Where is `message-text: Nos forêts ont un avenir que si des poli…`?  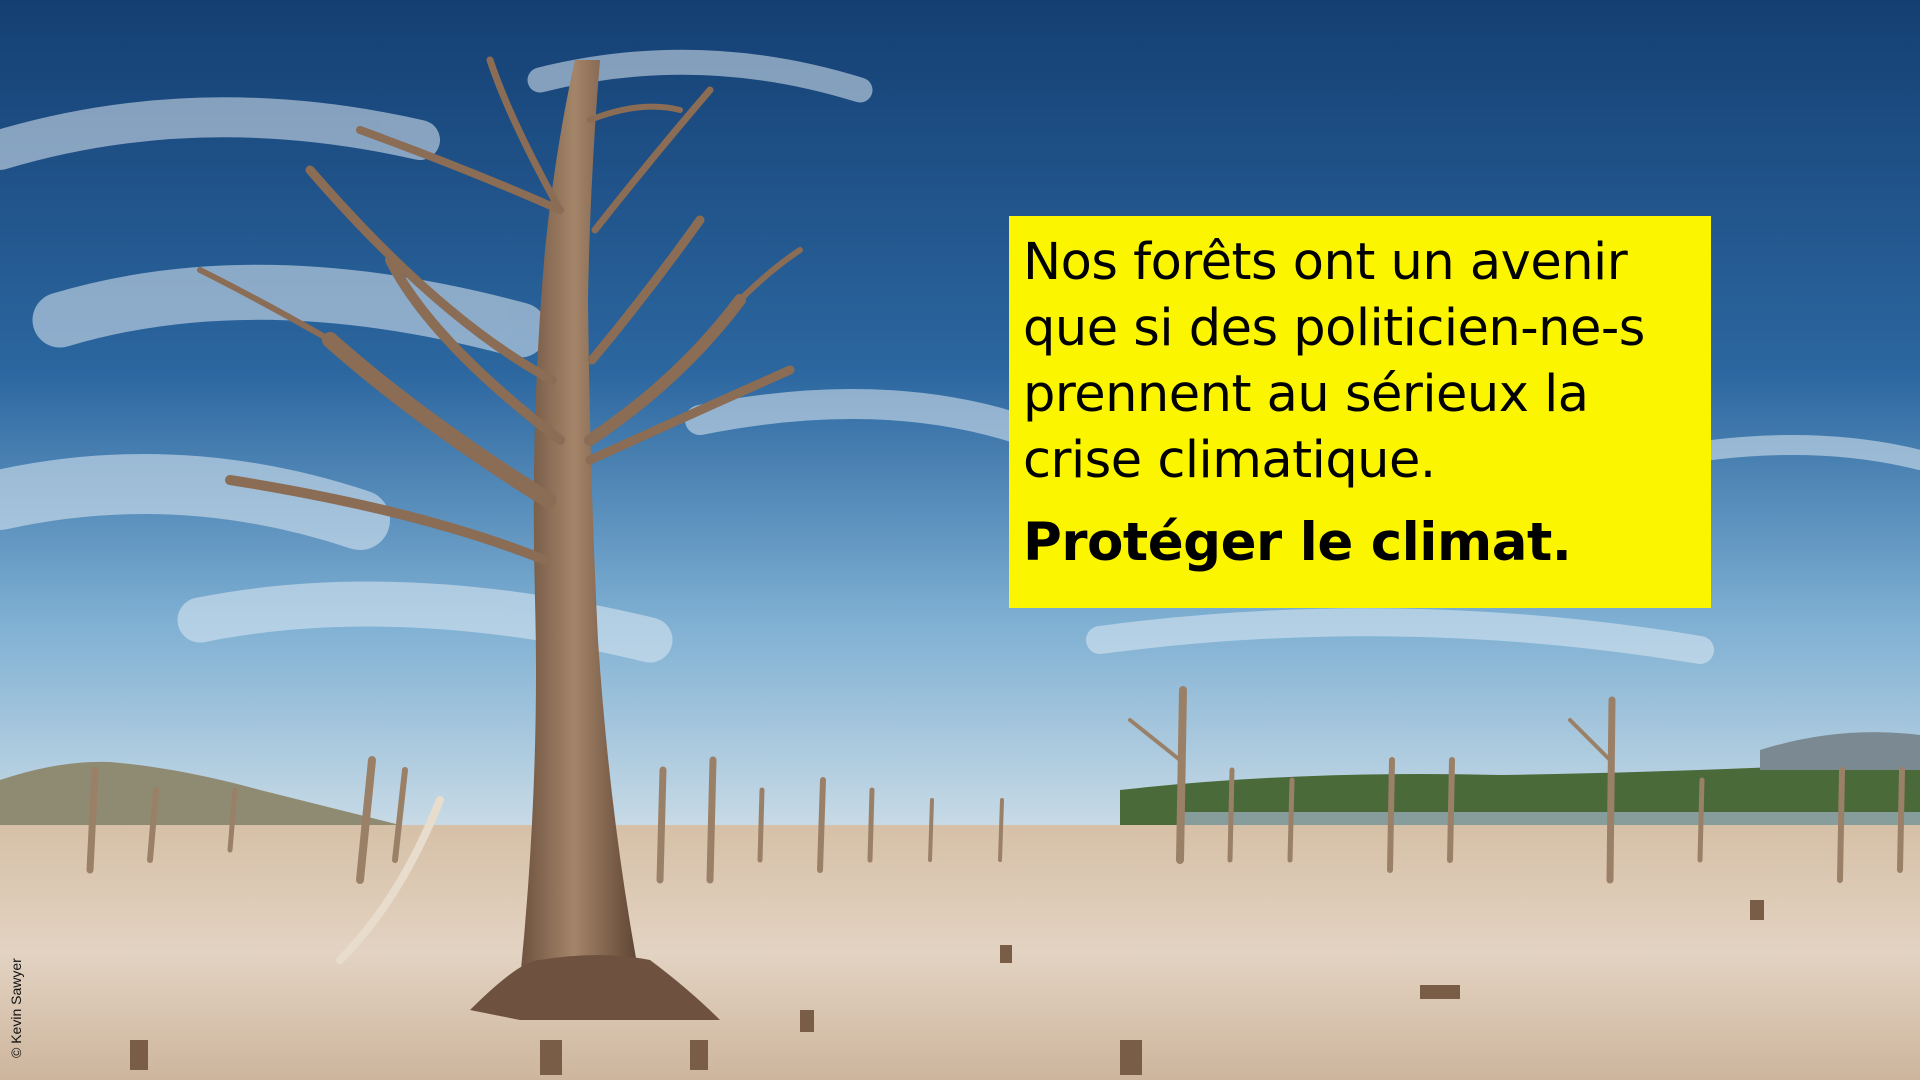
message-text: Nos forêts ont un avenir que si des poli… is located at coordinates (1334, 361).